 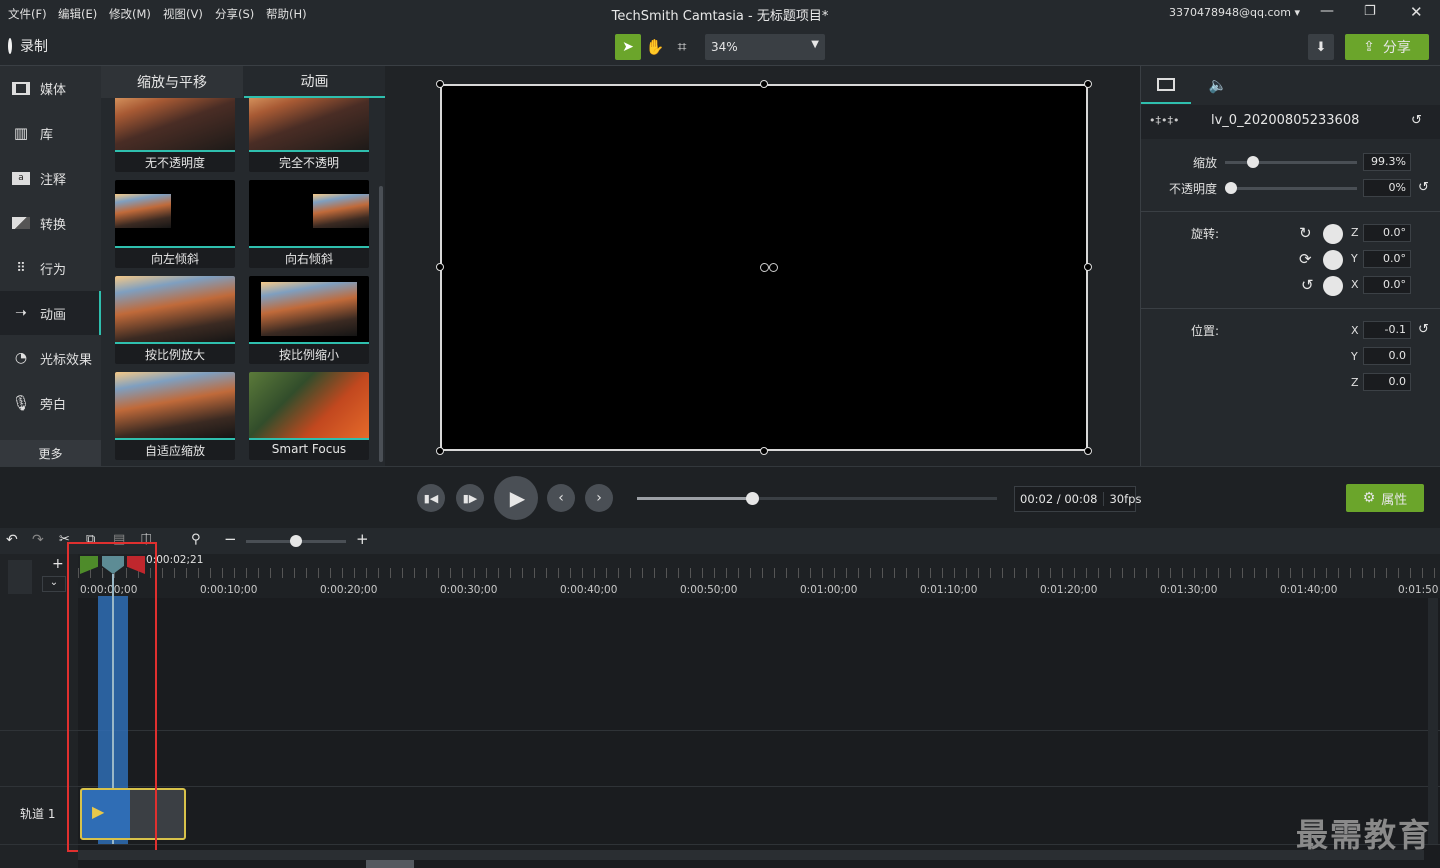 I want to click on rotation-x-dial, so click(x=1333, y=286).